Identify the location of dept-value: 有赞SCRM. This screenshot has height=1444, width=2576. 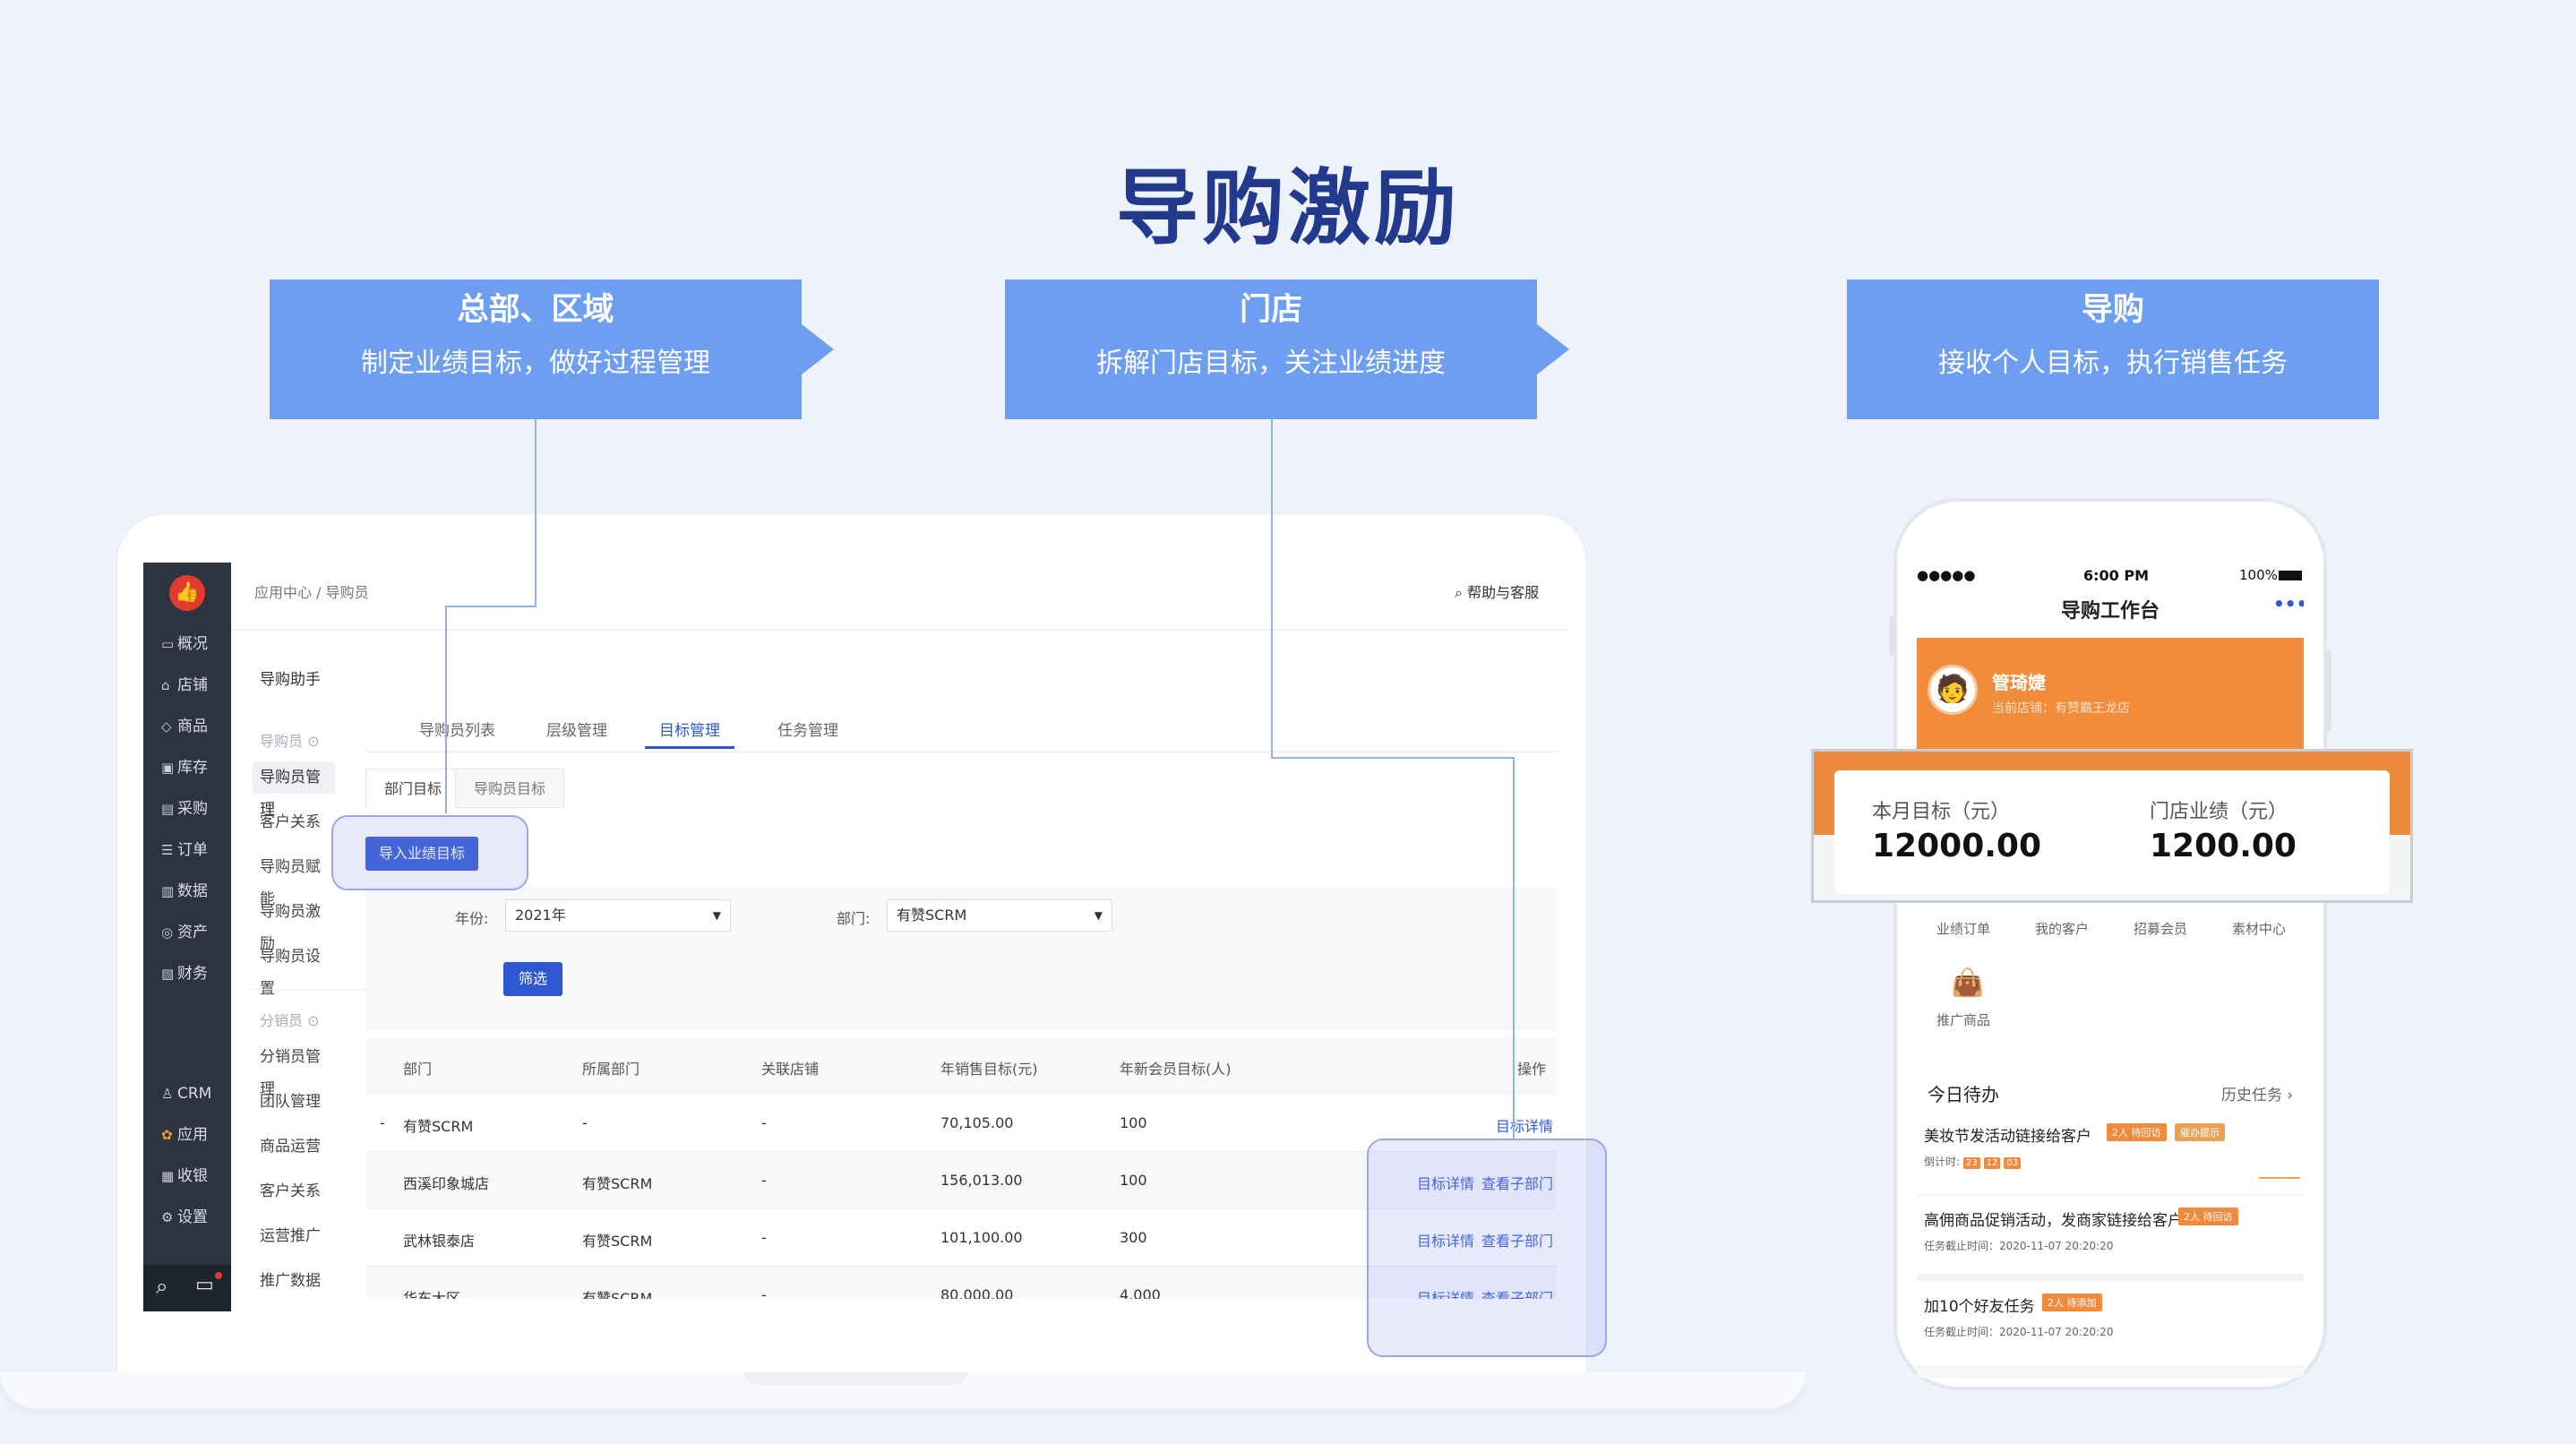
(932, 915).